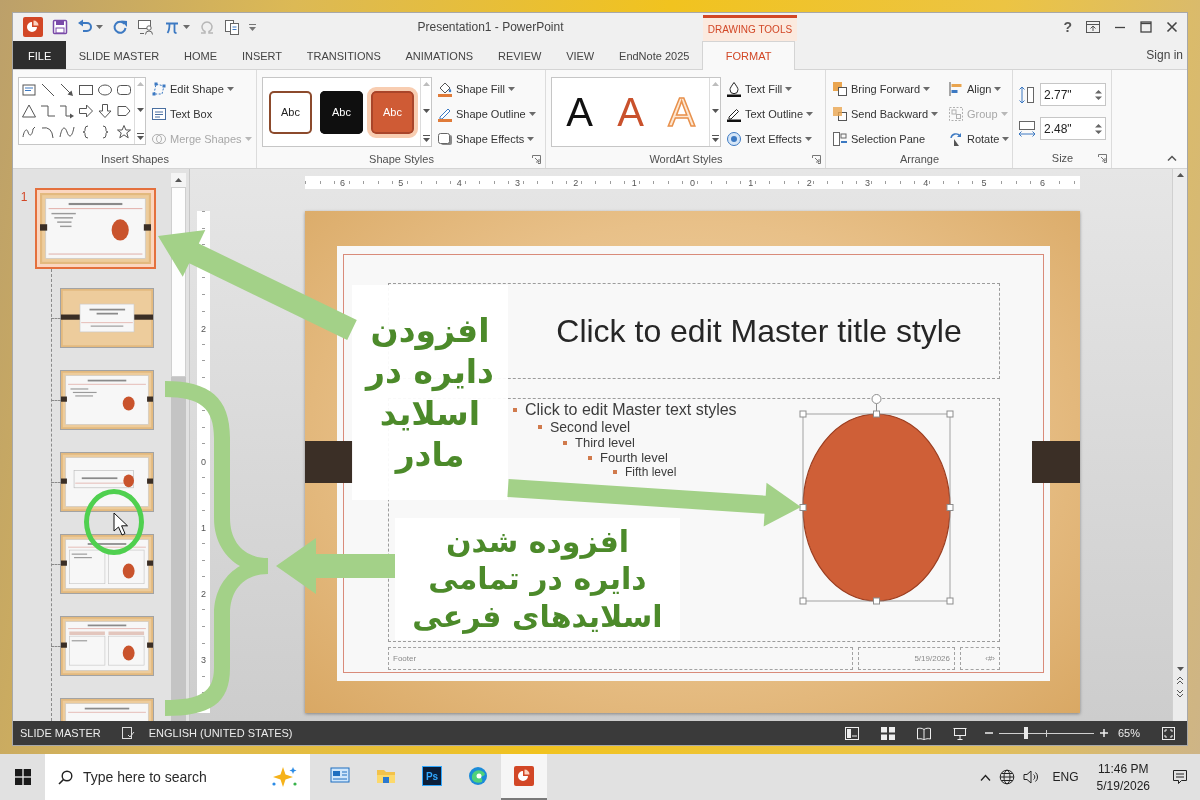  I want to click on notes-icon, so click(127, 733).